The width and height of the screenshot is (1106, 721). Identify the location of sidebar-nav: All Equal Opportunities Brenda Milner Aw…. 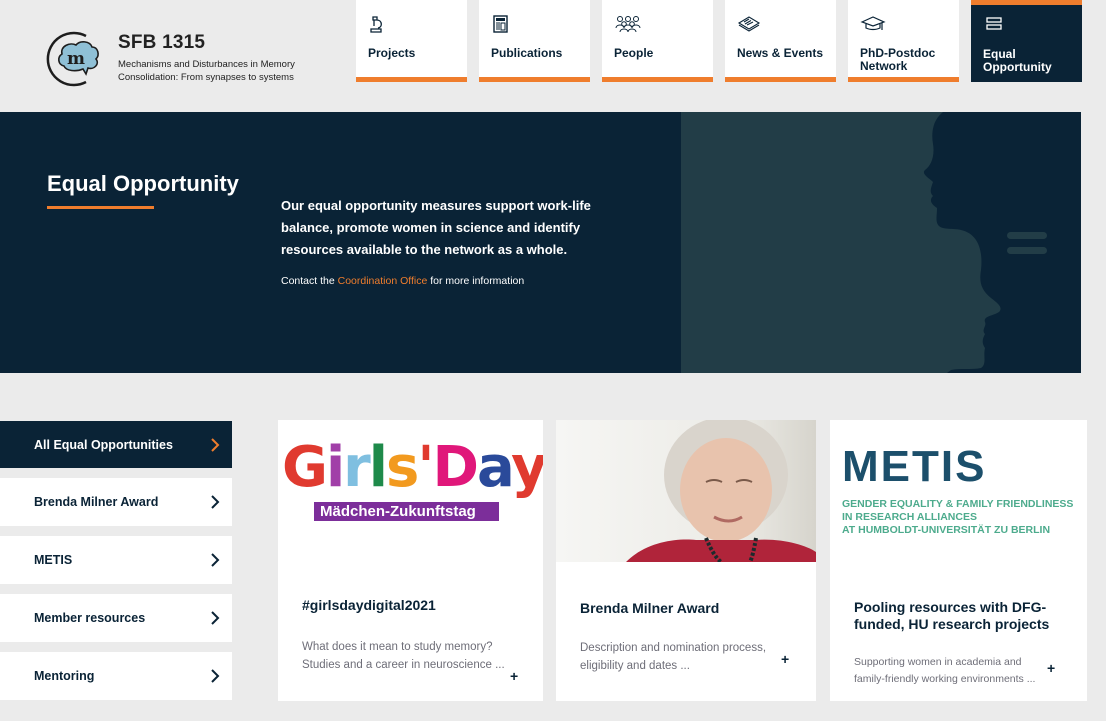
(116, 565).